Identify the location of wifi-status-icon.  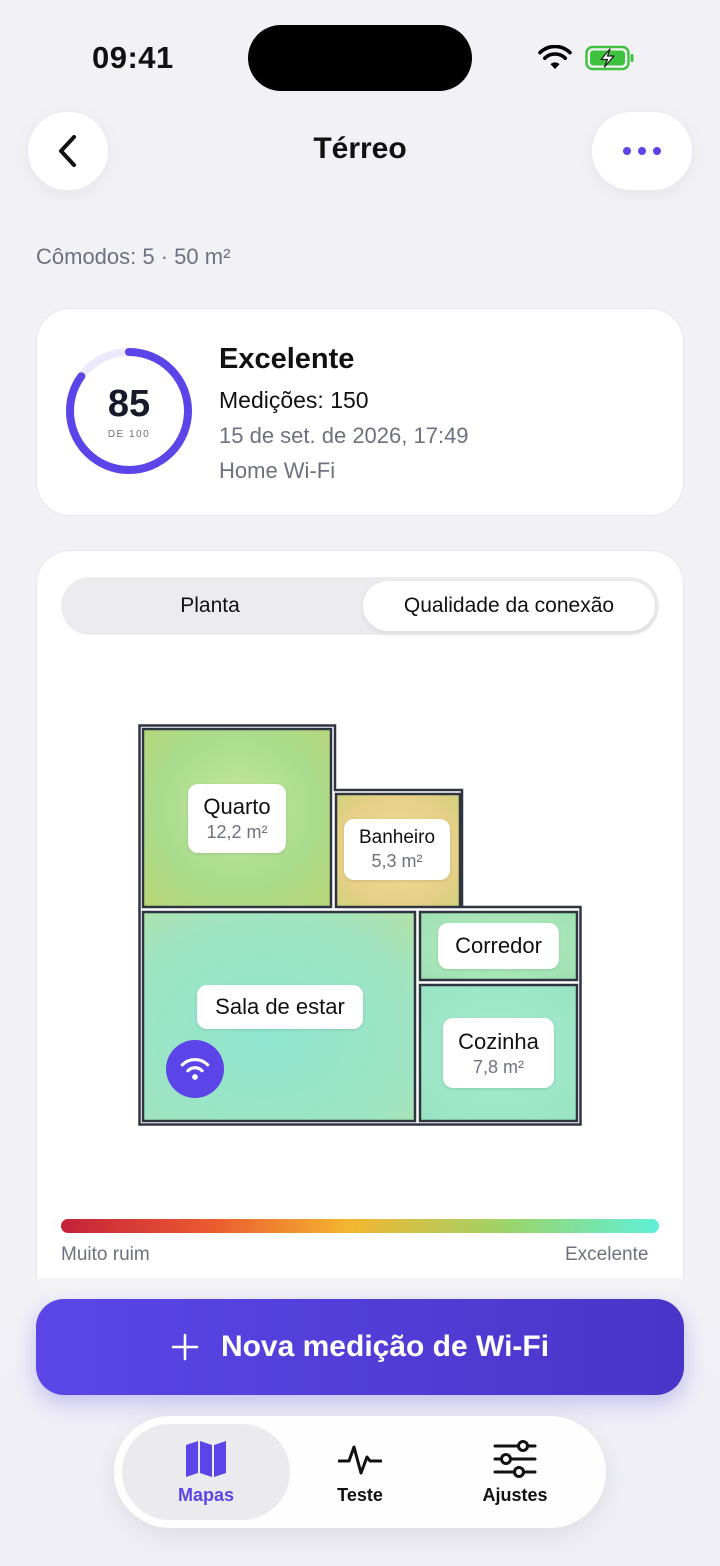
(555, 57).